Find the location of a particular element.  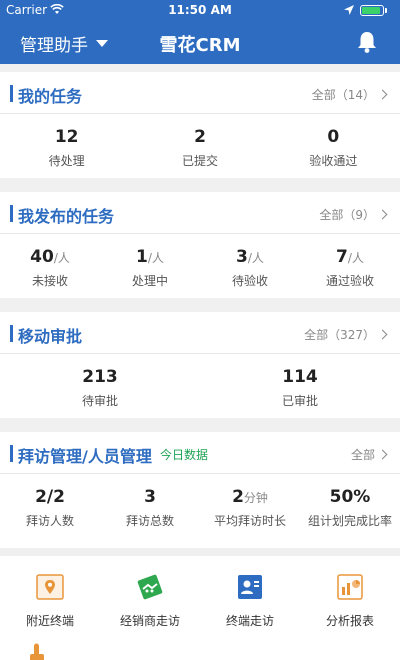

battery-fill is located at coordinates (371, 10).